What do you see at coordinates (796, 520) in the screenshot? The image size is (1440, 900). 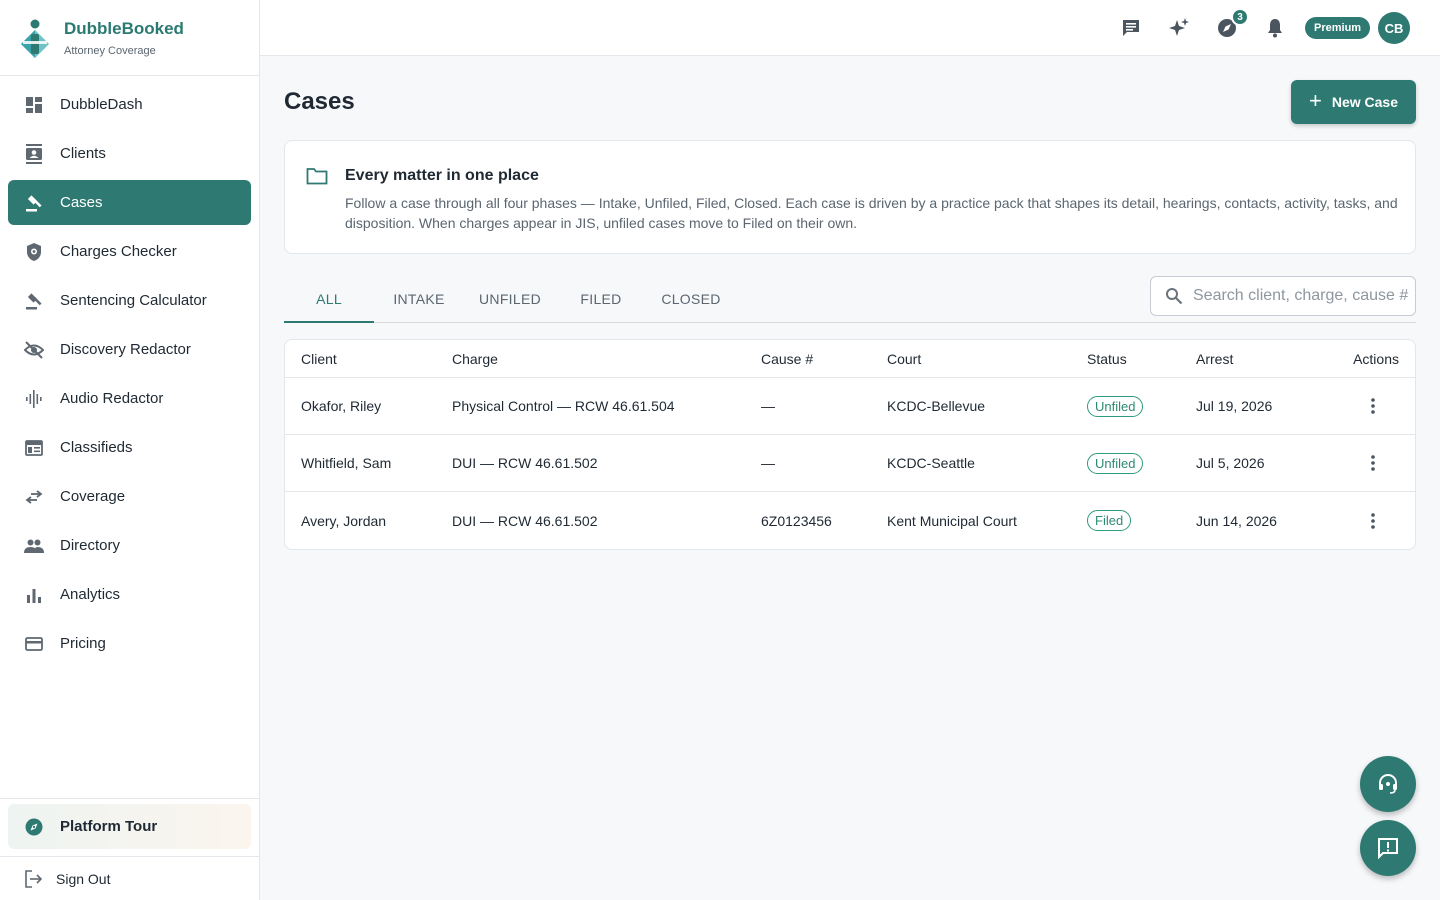 I see `cause-cell: 6Z0123456` at bounding box center [796, 520].